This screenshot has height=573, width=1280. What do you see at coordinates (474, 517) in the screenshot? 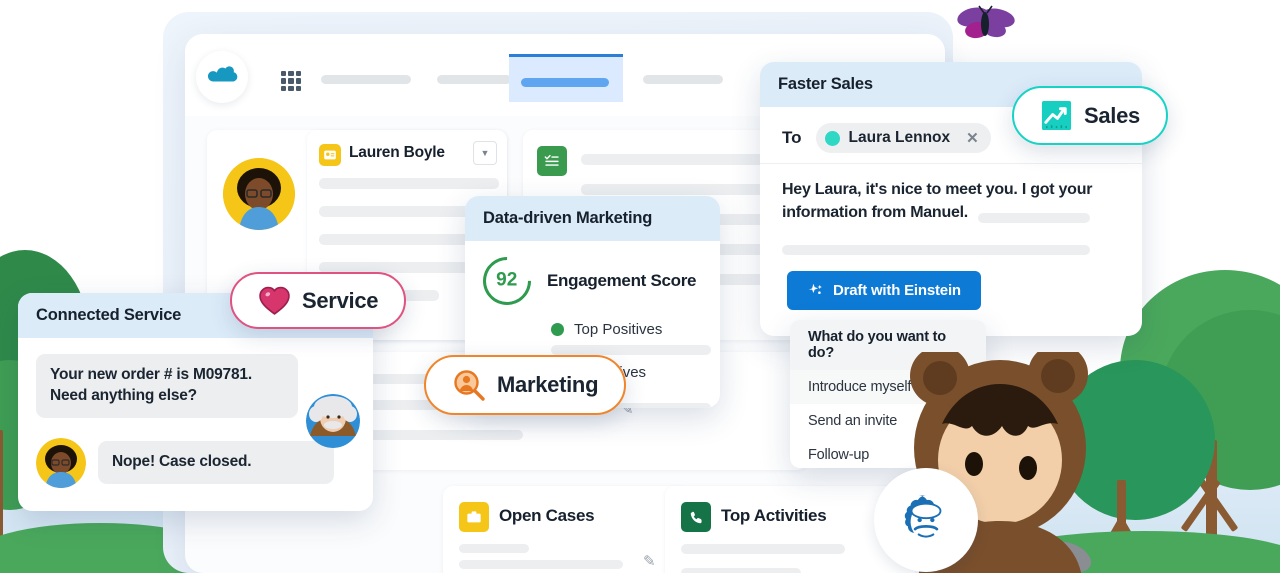
I see `briefcase-icon` at bounding box center [474, 517].